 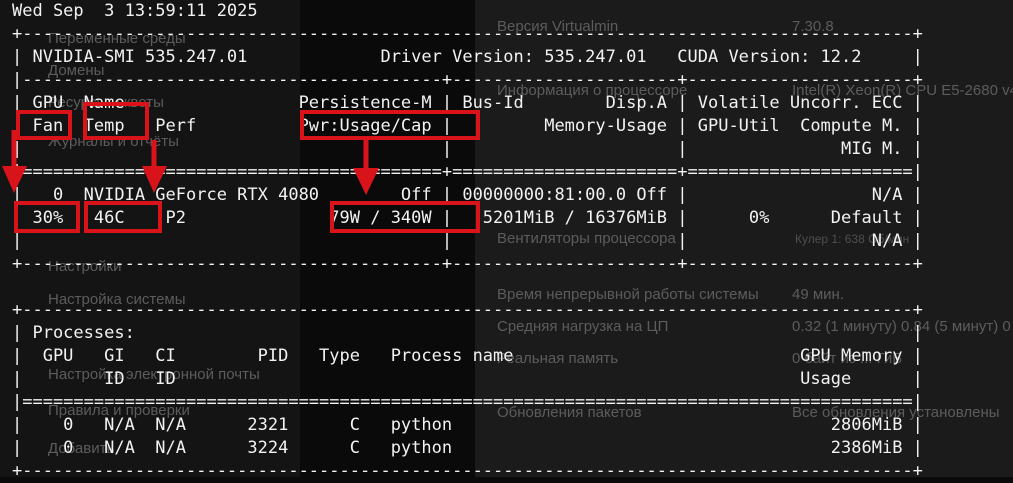 I want to click on fan-arrow-icon, so click(x=14, y=161).